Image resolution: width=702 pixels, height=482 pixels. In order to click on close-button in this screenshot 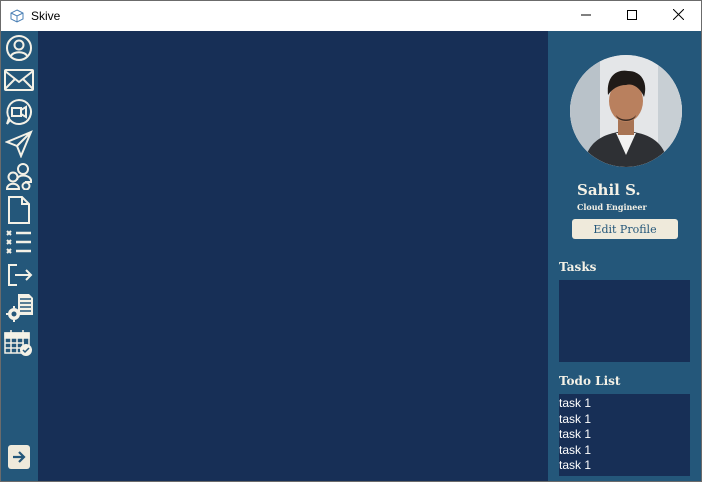, I will do `click(678, 16)`.